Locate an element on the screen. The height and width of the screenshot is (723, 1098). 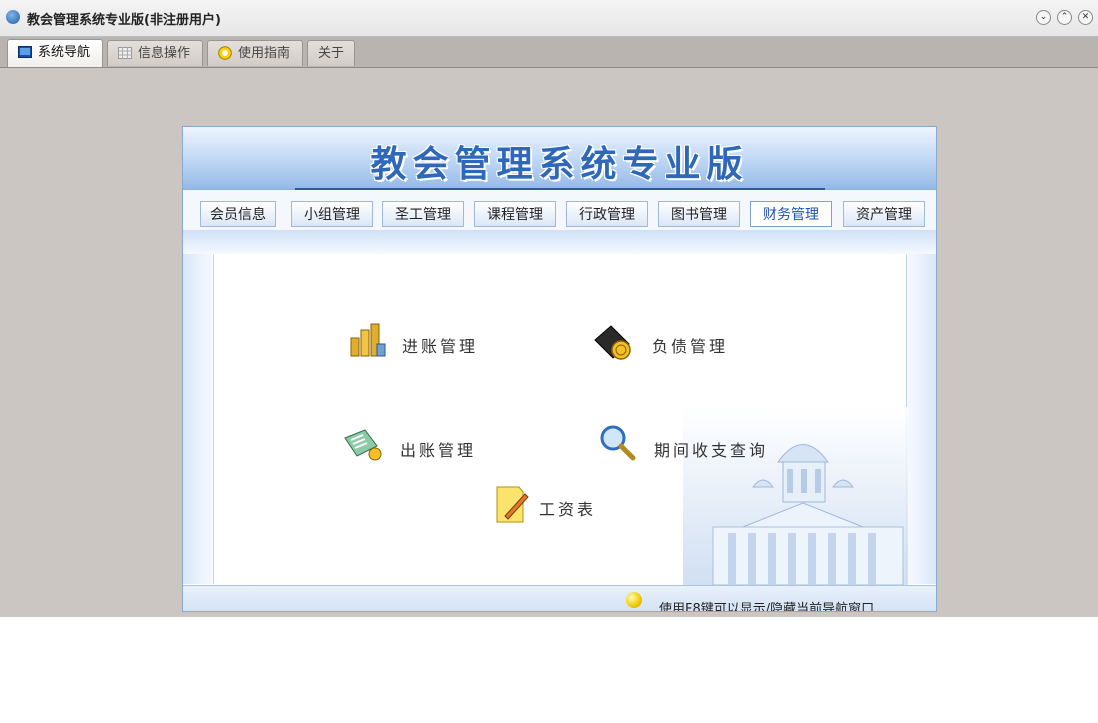
tab-about: 关于 is located at coordinates (331, 53).